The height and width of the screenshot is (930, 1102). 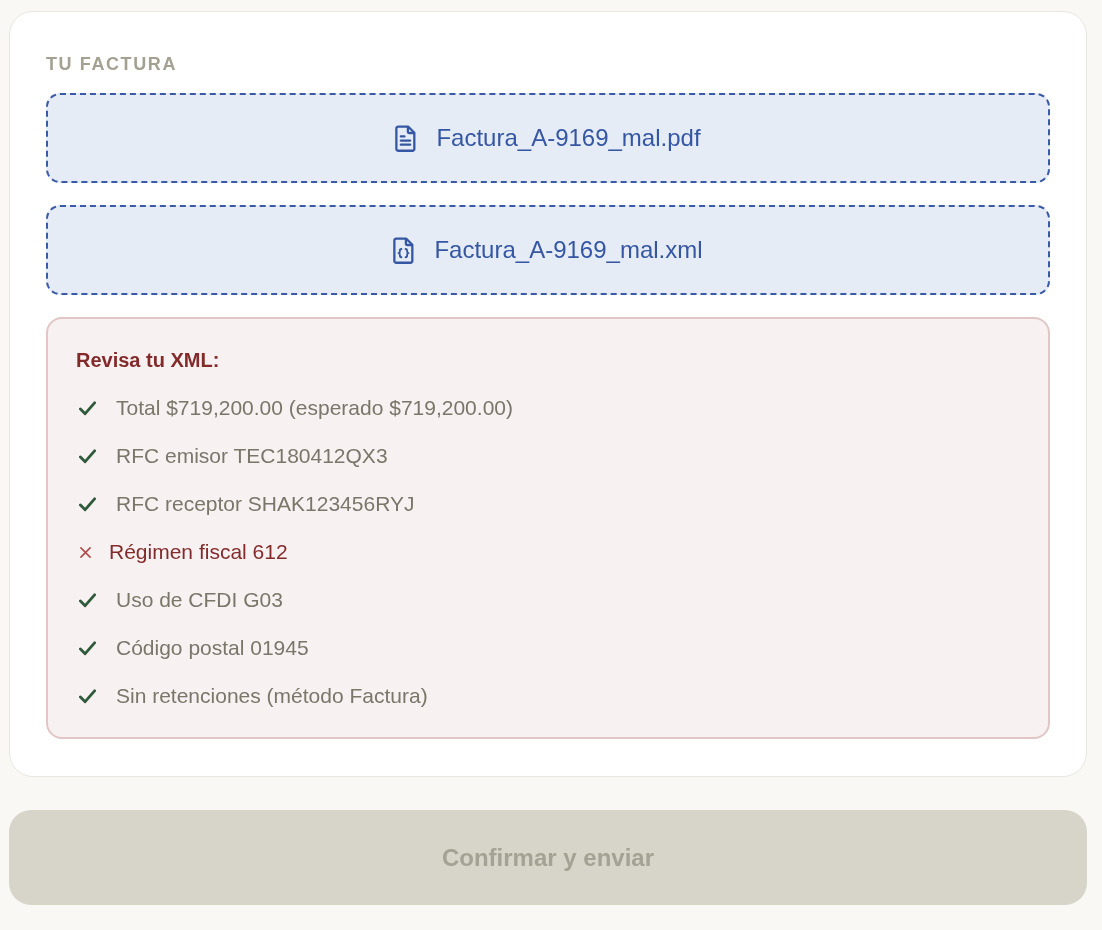 I want to click on file-drop-box: Factura_A-9169_mal.xml, so click(x=548, y=250).